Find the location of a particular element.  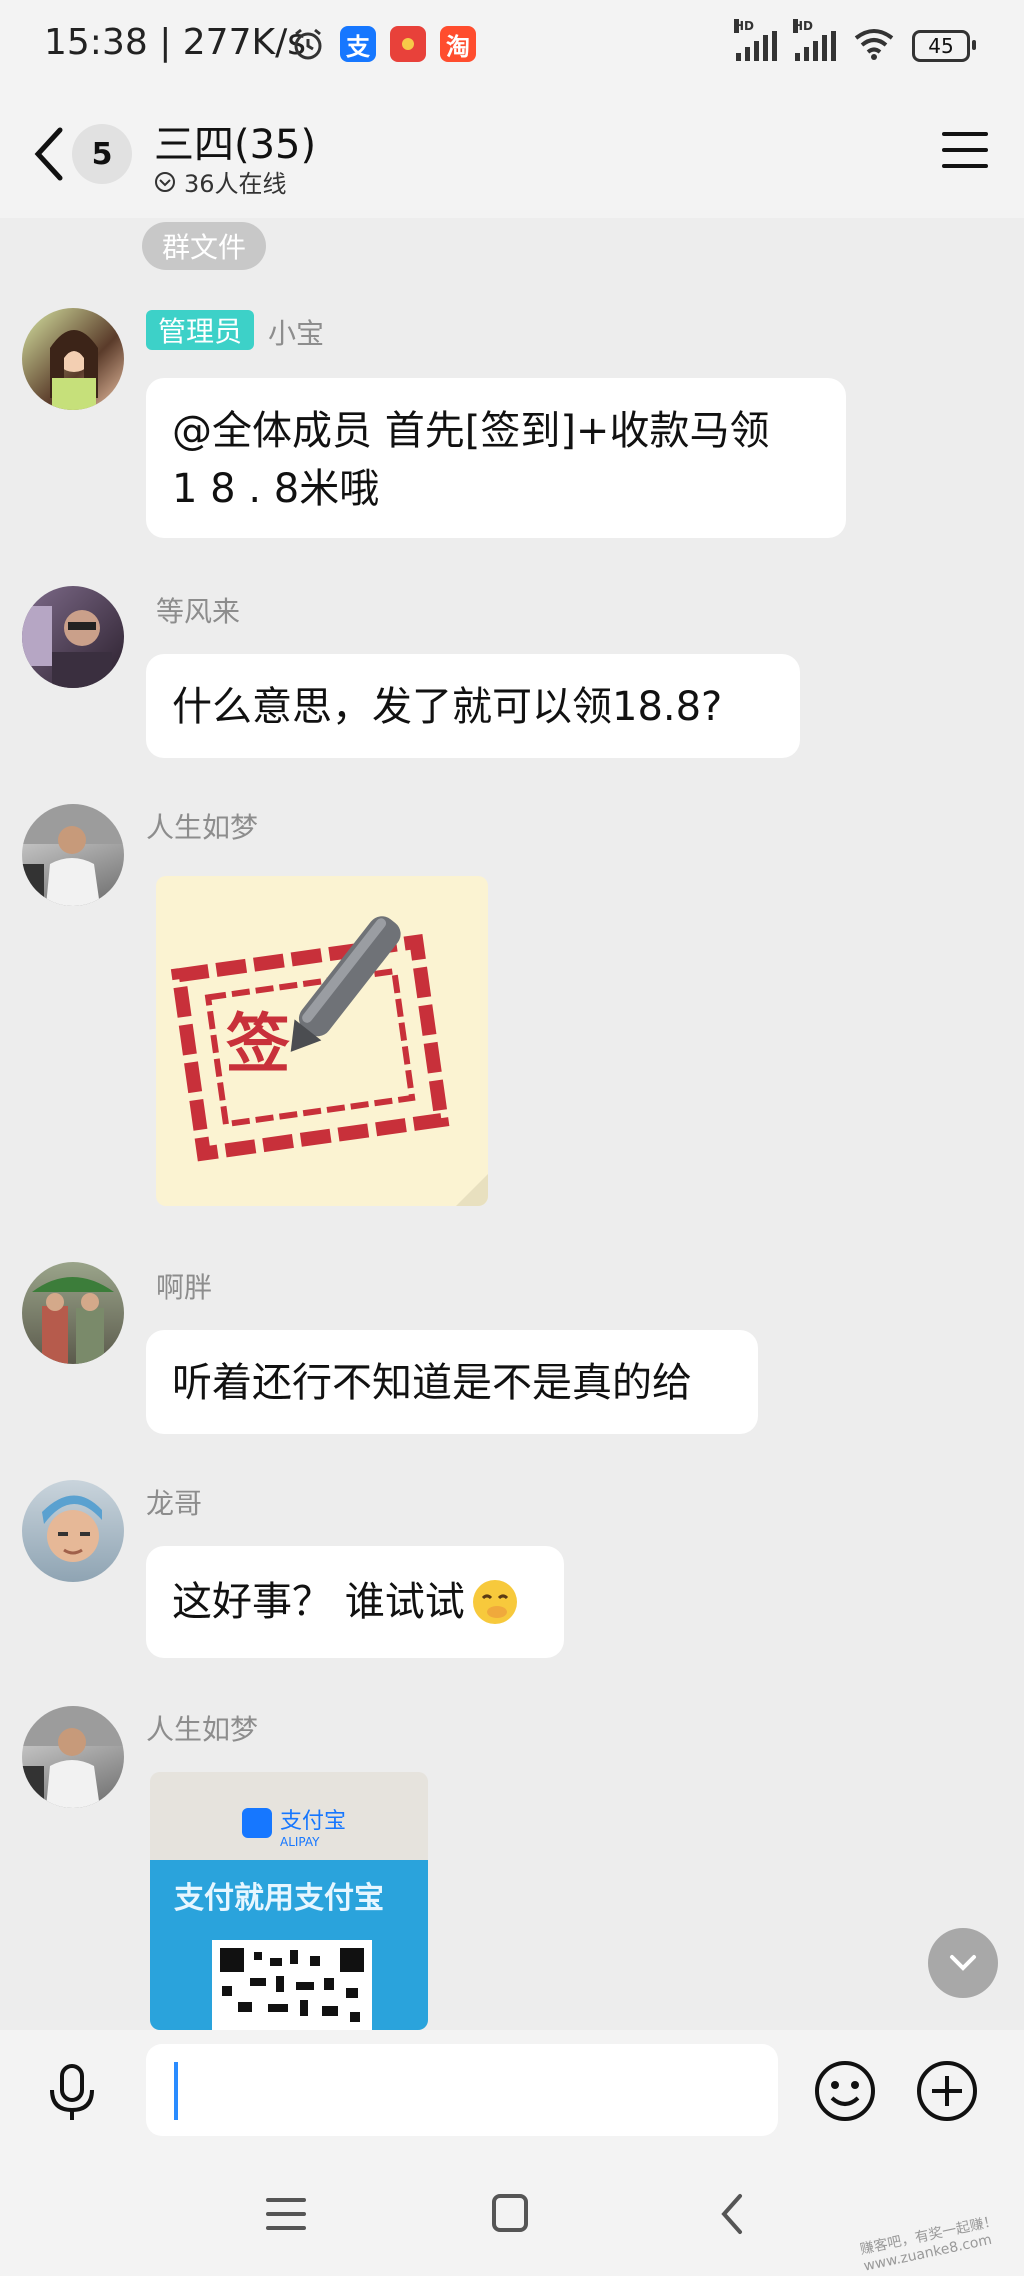

stamp-pen-icon: 签 is located at coordinates (329, 1061).